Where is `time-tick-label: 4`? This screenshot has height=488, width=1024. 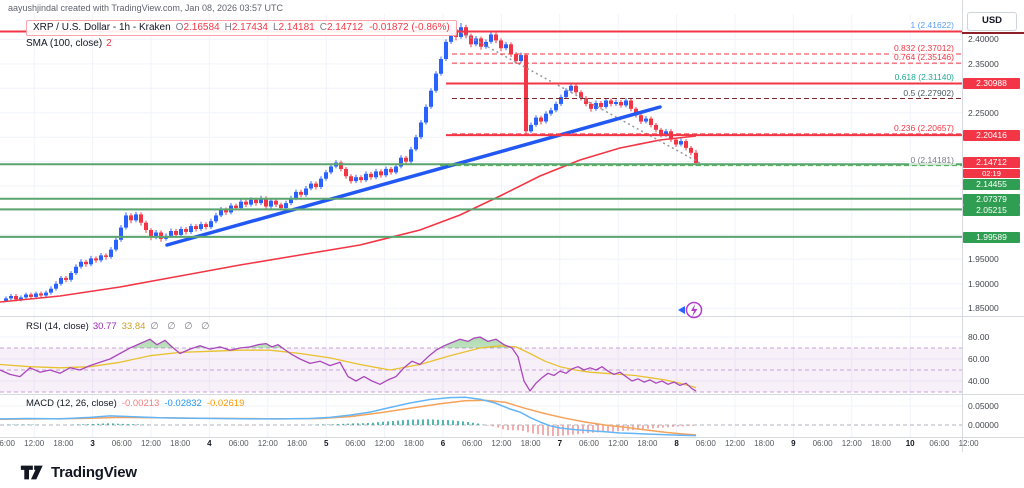 time-tick-label: 4 is located at coordinates (209, 443).